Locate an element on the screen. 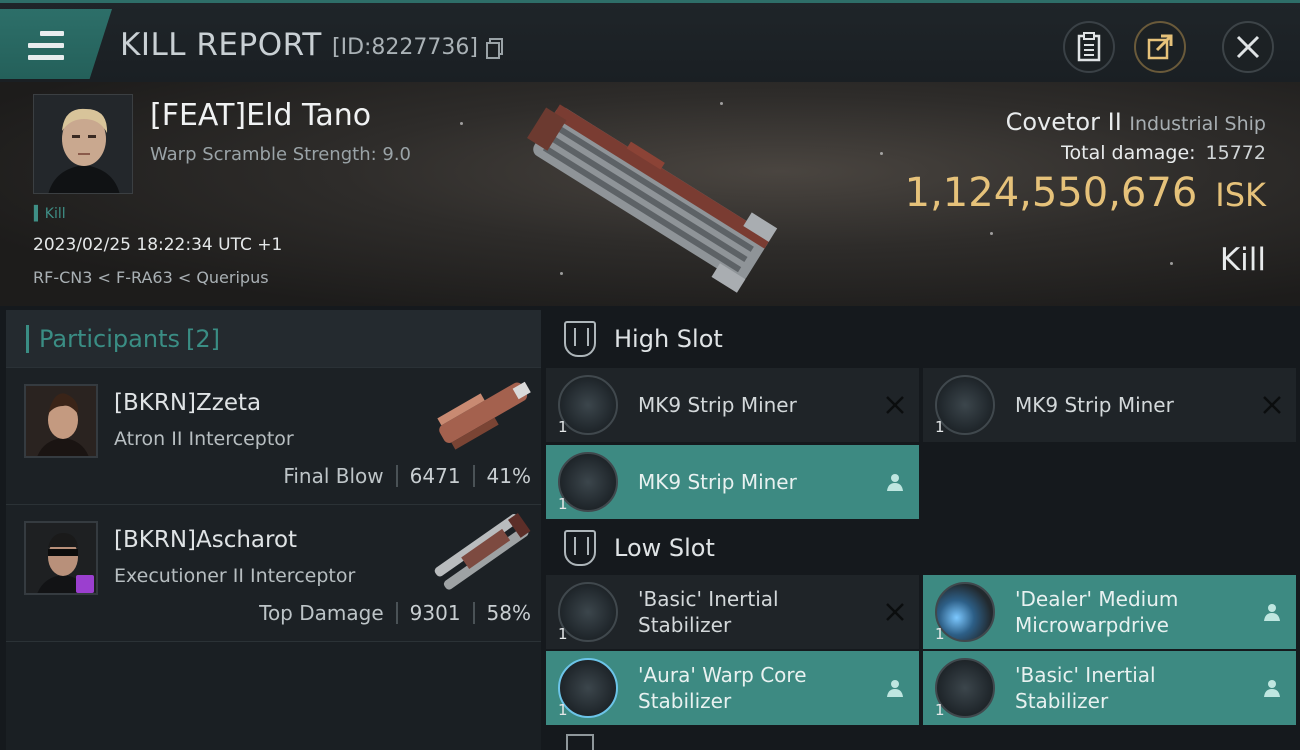 This screenshot has height=750, width=1300. participants-label: Participants is located at coordinates (109, 338).